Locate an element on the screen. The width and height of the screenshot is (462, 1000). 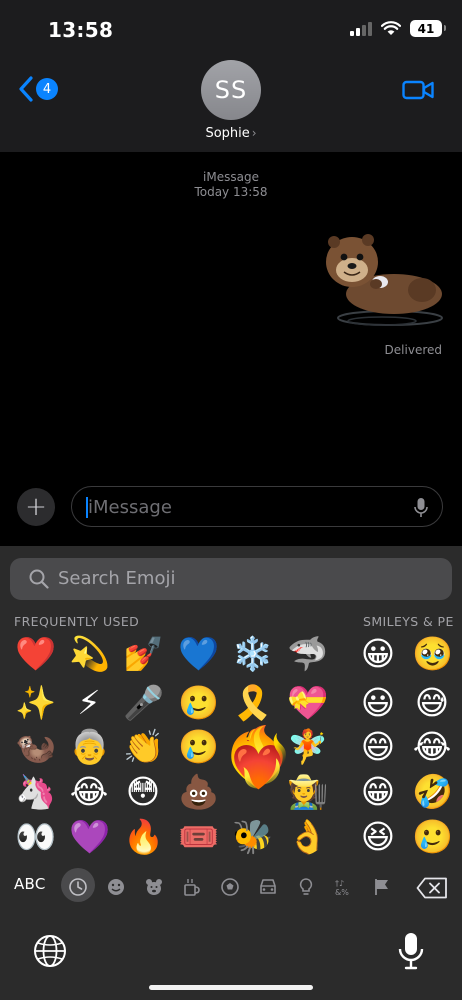
plus-icon: + is located at coordinates (36, 507).